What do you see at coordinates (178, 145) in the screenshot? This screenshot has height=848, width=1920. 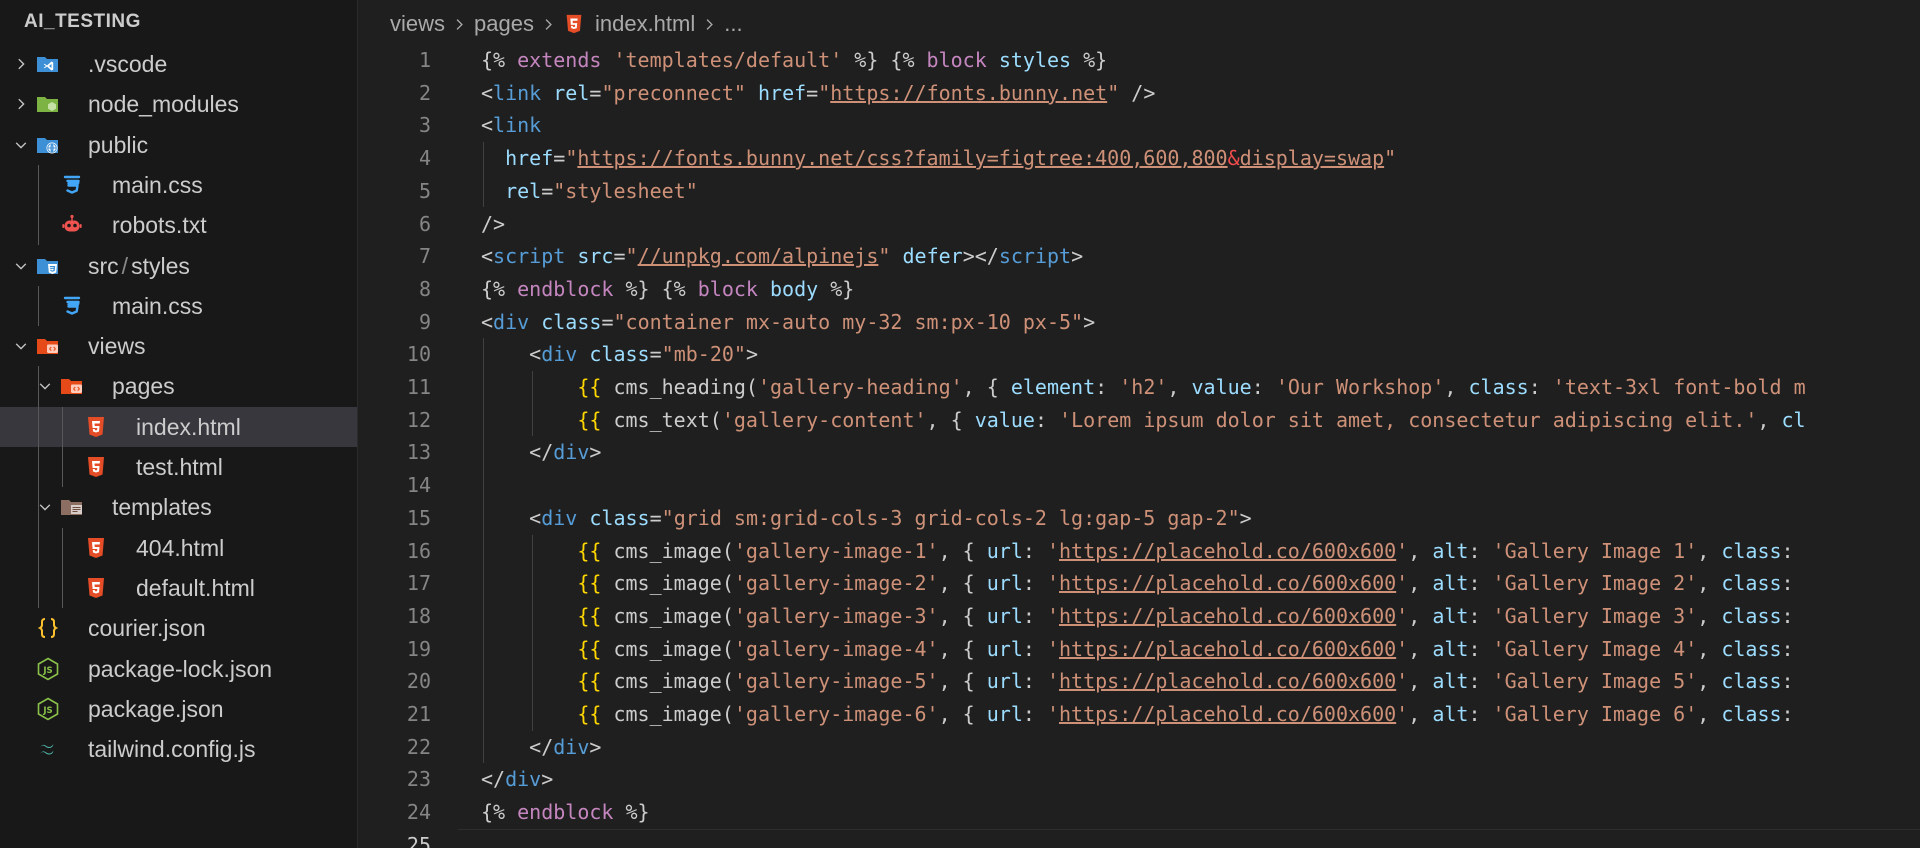 I see `folder-row-public: public` at bounding box center [178, 145].